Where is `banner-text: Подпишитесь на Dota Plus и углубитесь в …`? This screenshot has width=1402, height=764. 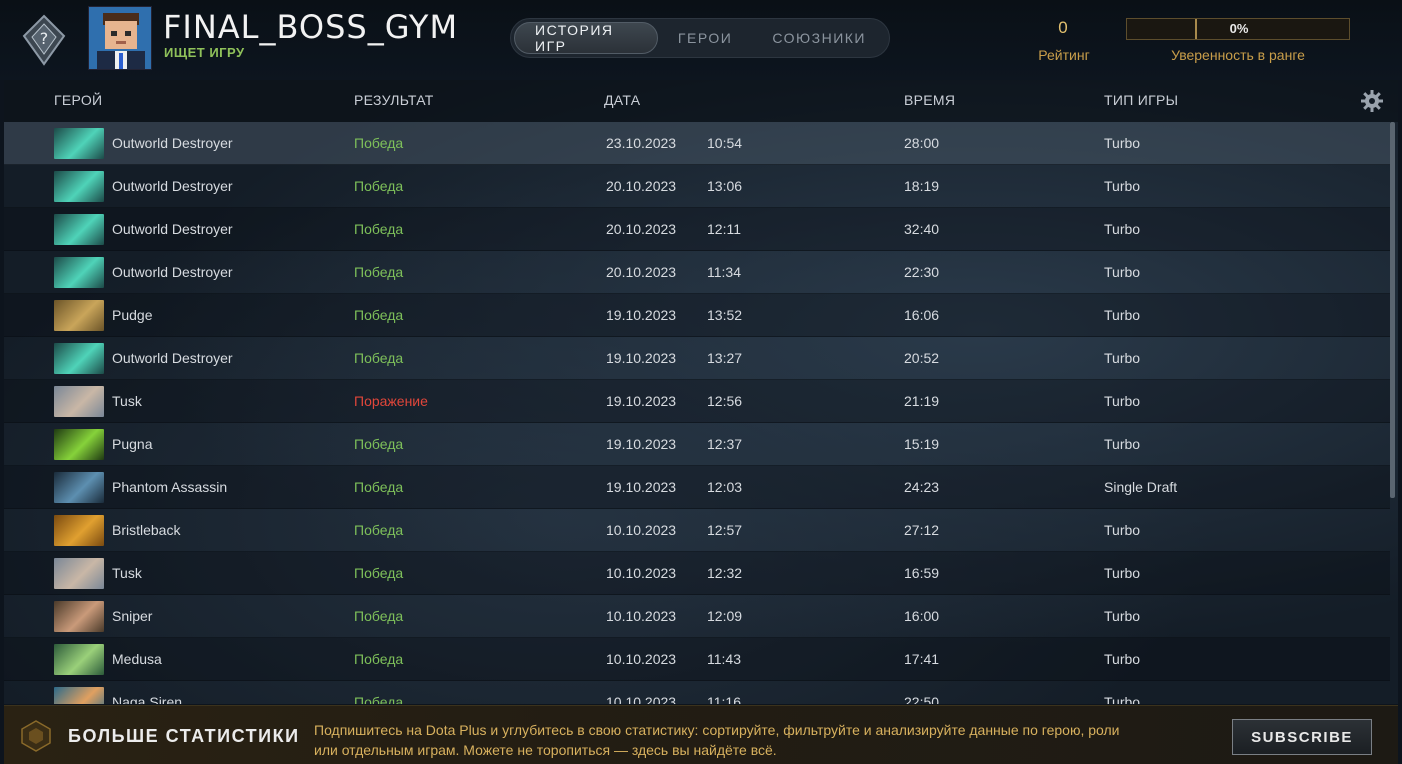
banner-text: Подпишитесь на Dota Plus и углубитесь в … is located at coordinates (717, 740).